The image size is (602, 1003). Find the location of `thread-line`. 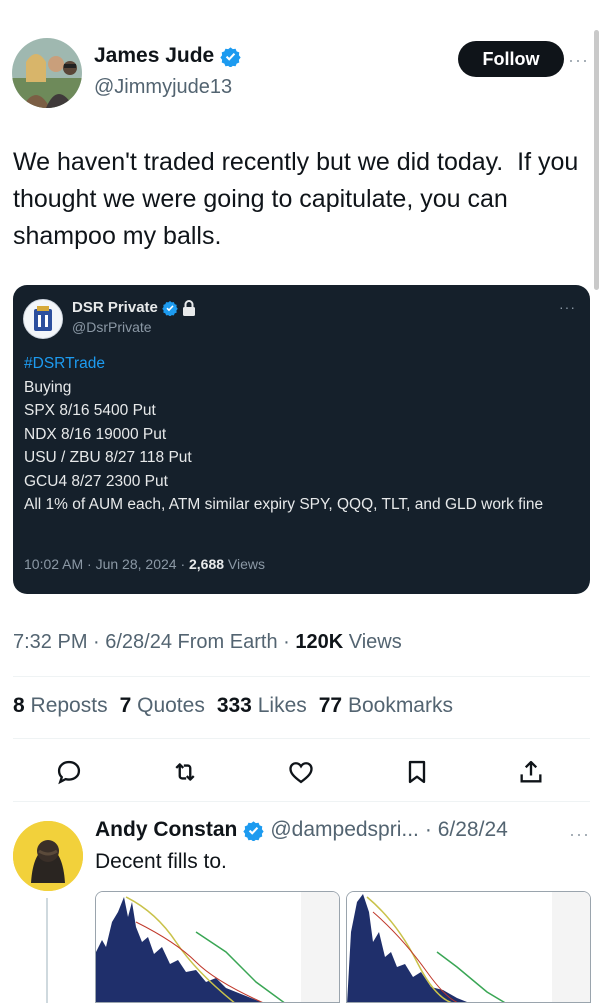

thread-line is located at coordinates (47, 950).